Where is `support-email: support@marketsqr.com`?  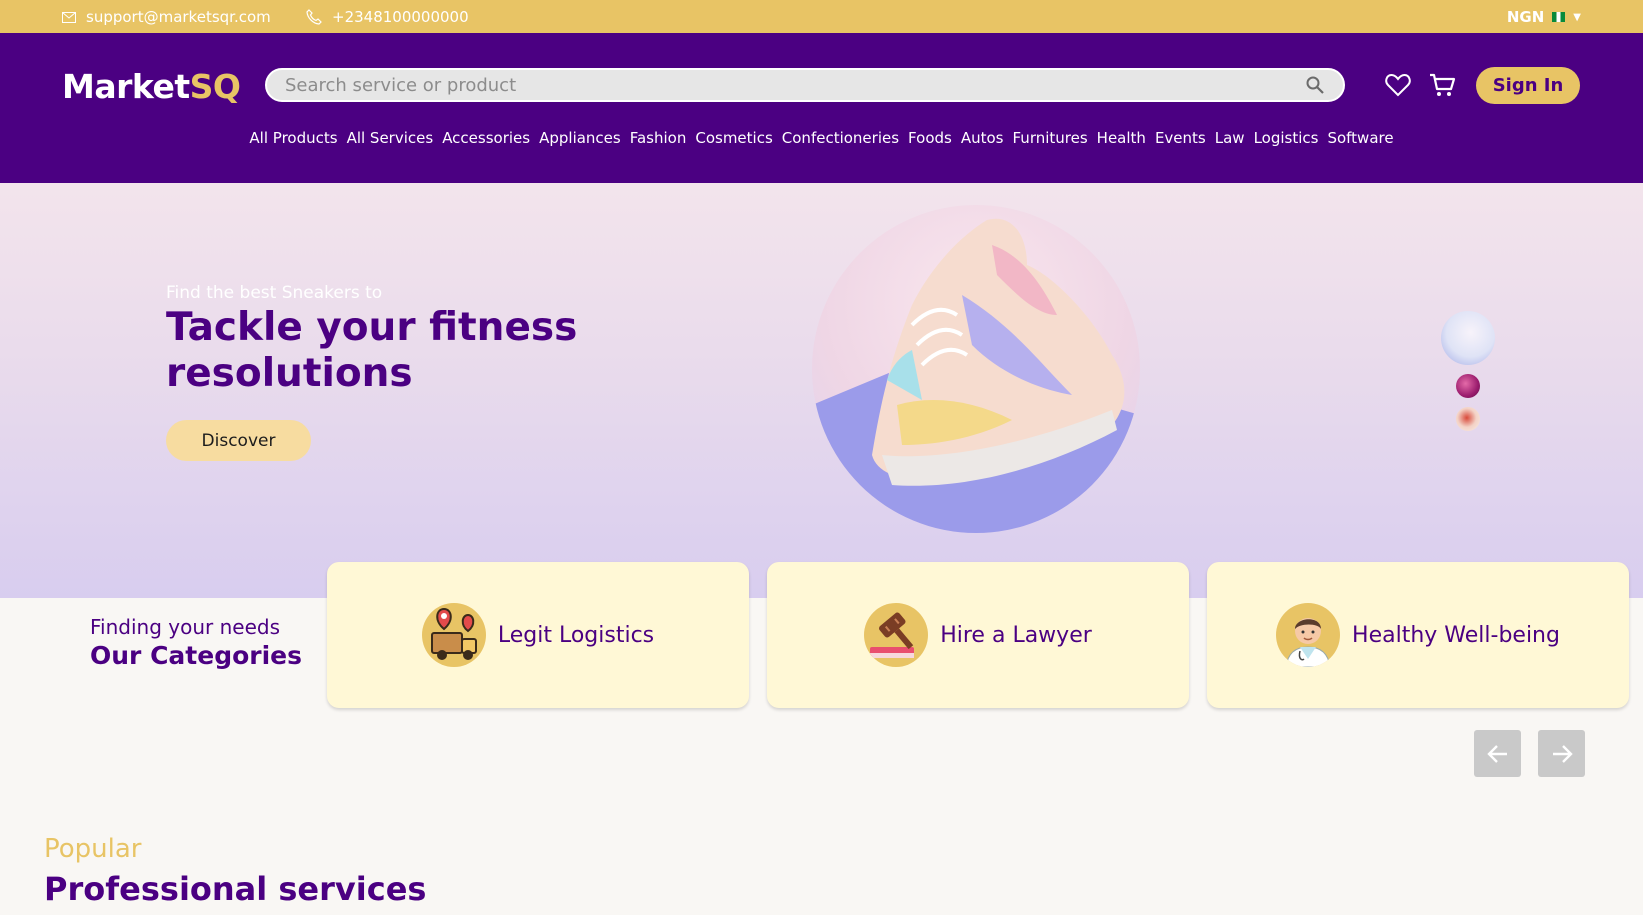 support-email: support@marketsqr.com is located at coordinates (166, 17).